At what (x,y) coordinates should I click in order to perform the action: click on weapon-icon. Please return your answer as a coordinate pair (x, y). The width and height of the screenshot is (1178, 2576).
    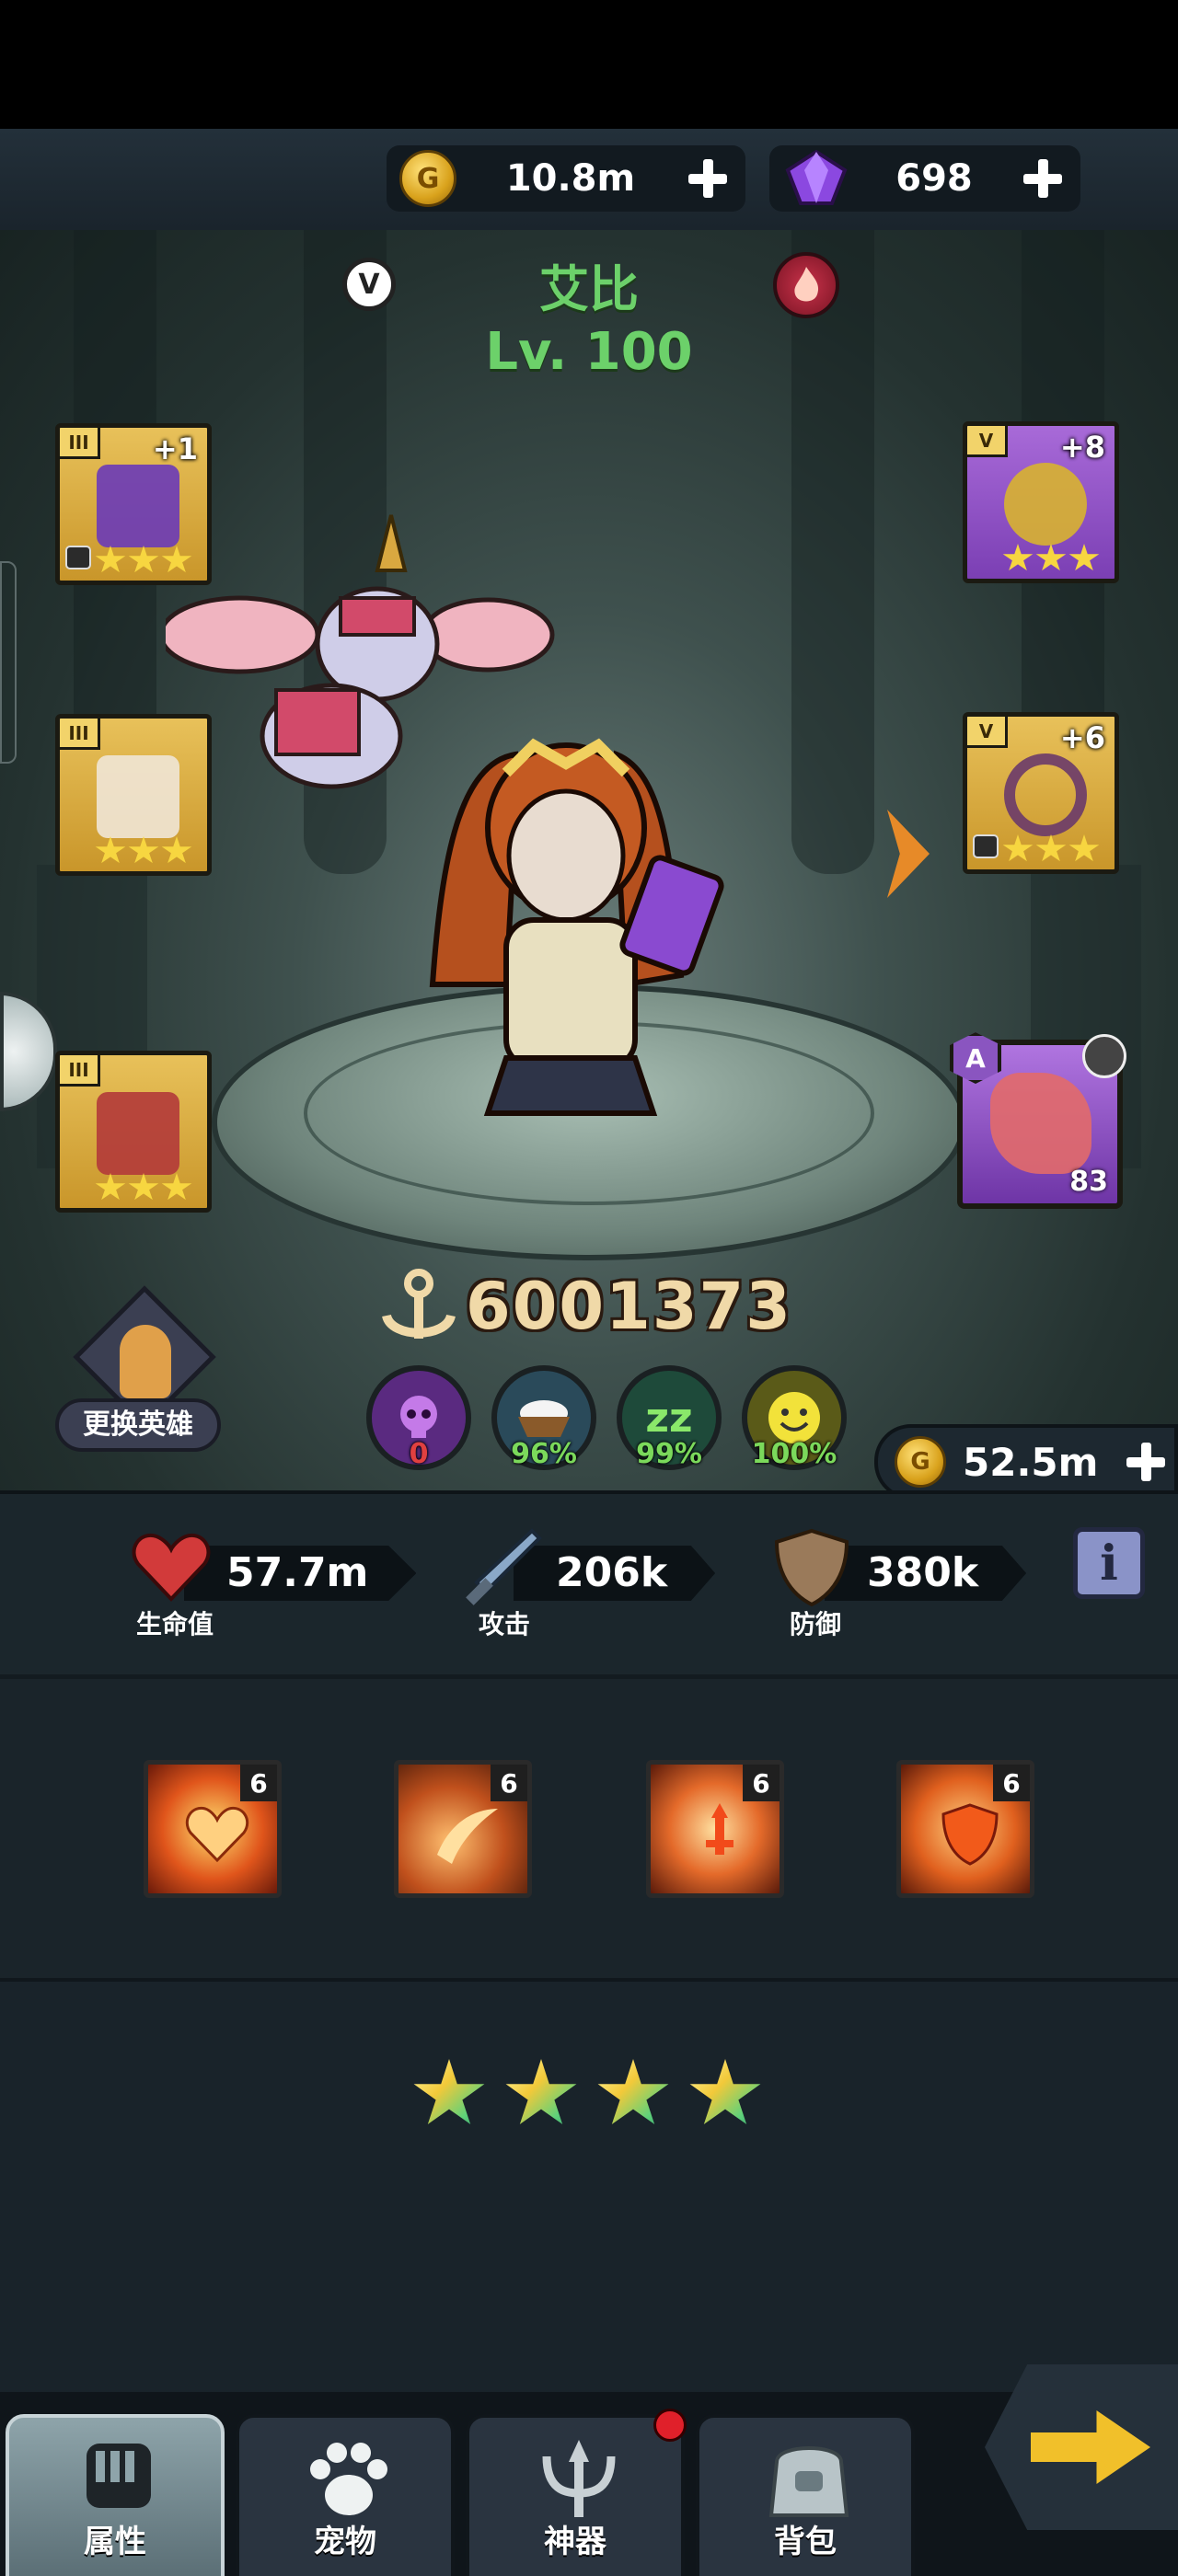
    Looking at the image, I should click on (138, 506).